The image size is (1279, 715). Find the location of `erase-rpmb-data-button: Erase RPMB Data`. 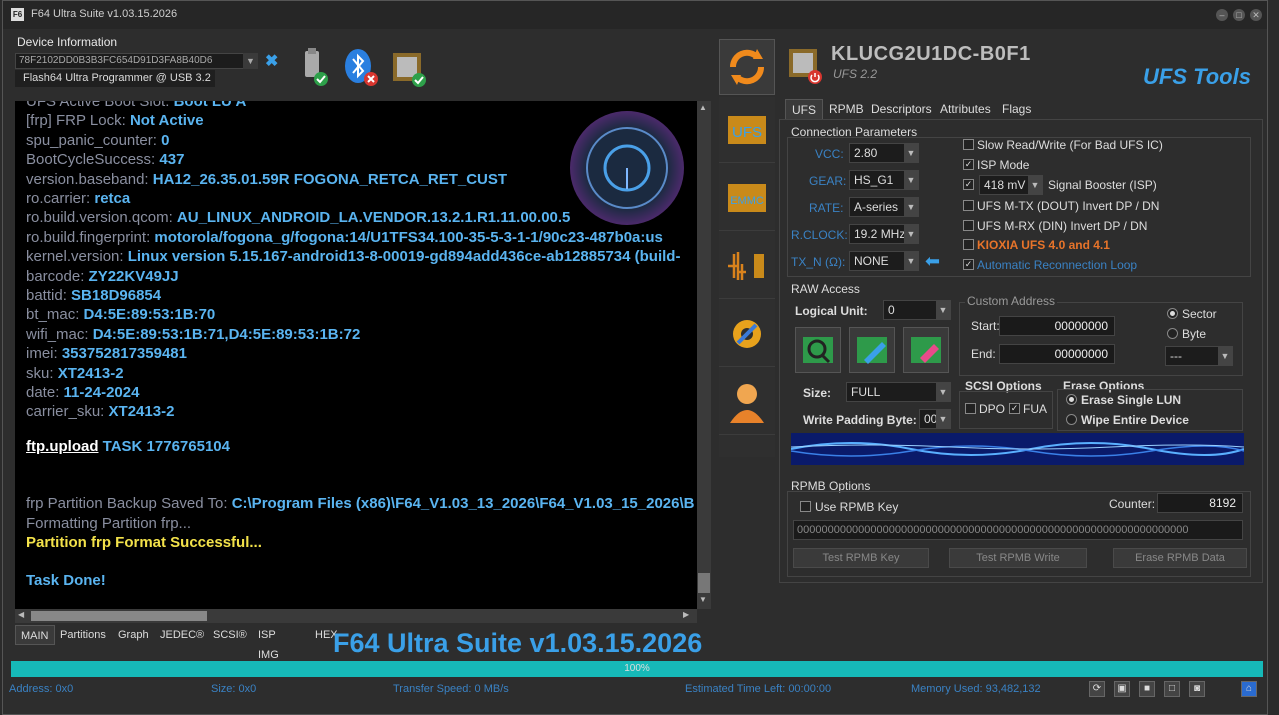

erase-rpmb-data-button: Erase RPMB Data is located at coordinates (1180, 558).